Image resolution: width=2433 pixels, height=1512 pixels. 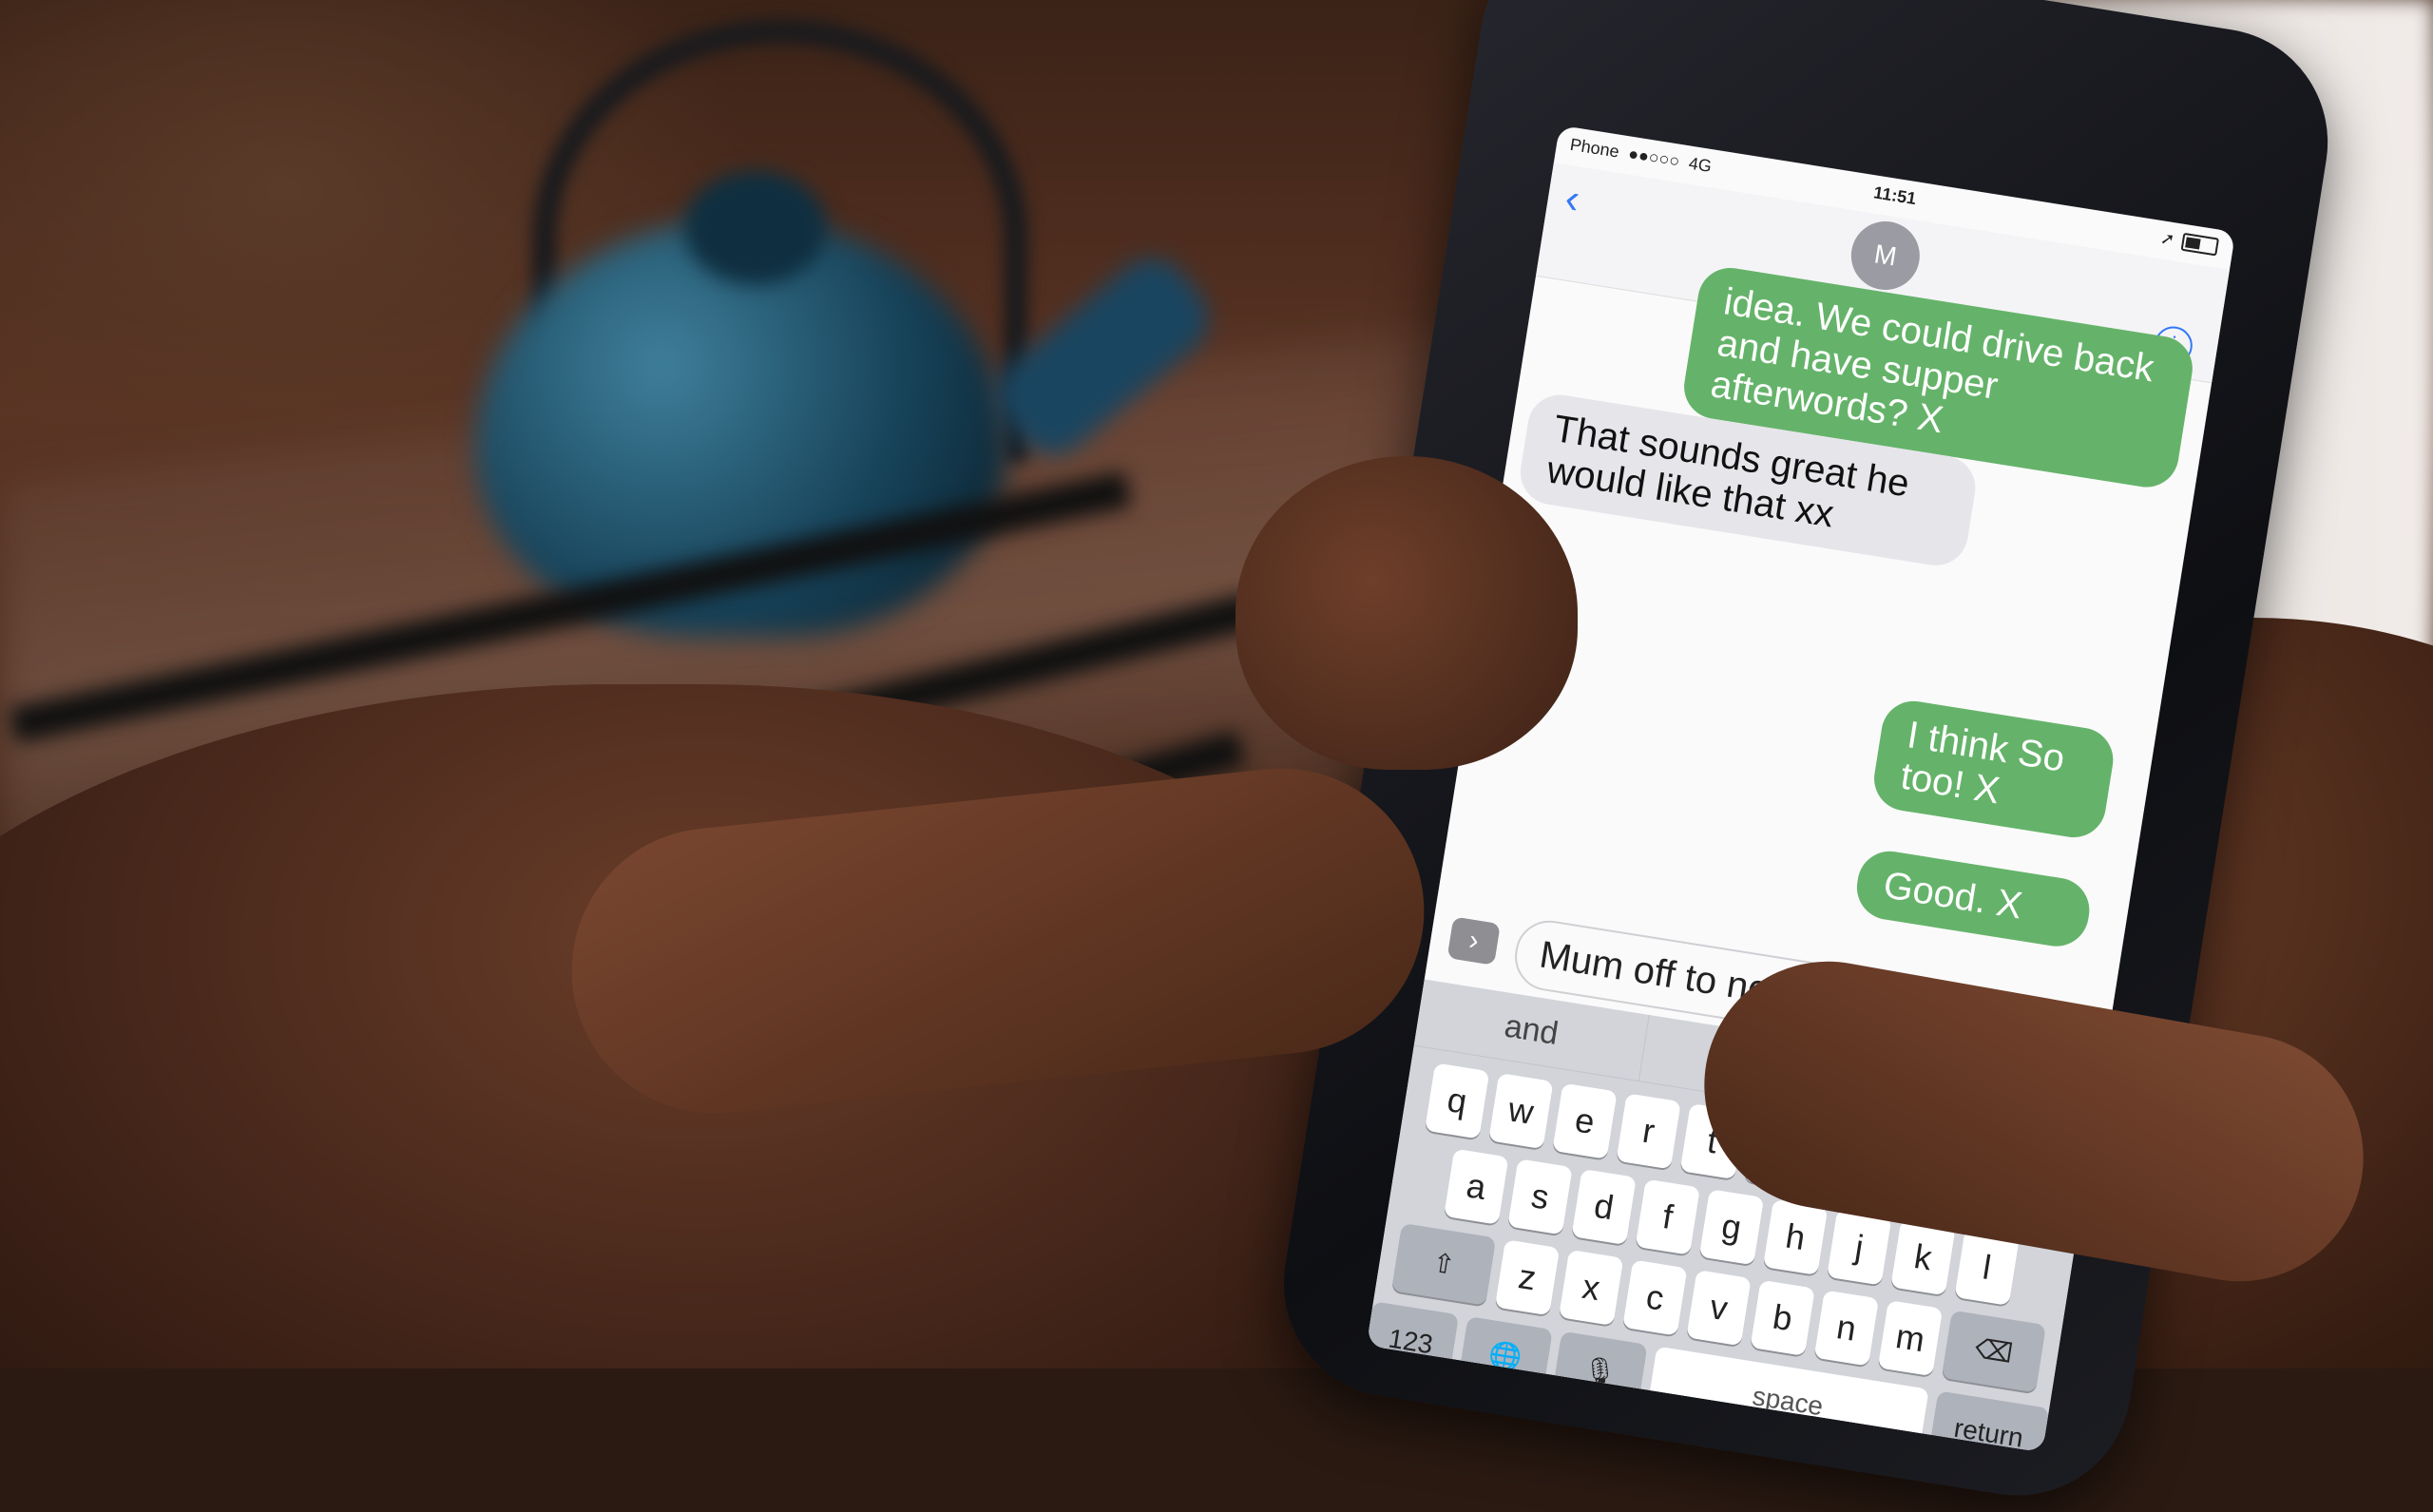 What do you see at coordinates (1795, 1236) in the screenshot?
I see `key: h` at bounding box center [1795, 1236].